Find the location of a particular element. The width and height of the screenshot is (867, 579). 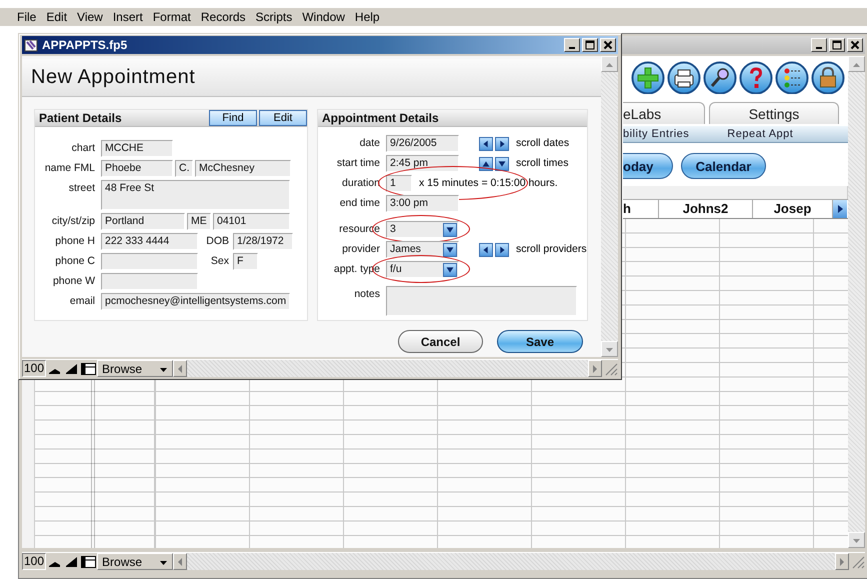

menu-item: View is located at coordinates (90, 17).